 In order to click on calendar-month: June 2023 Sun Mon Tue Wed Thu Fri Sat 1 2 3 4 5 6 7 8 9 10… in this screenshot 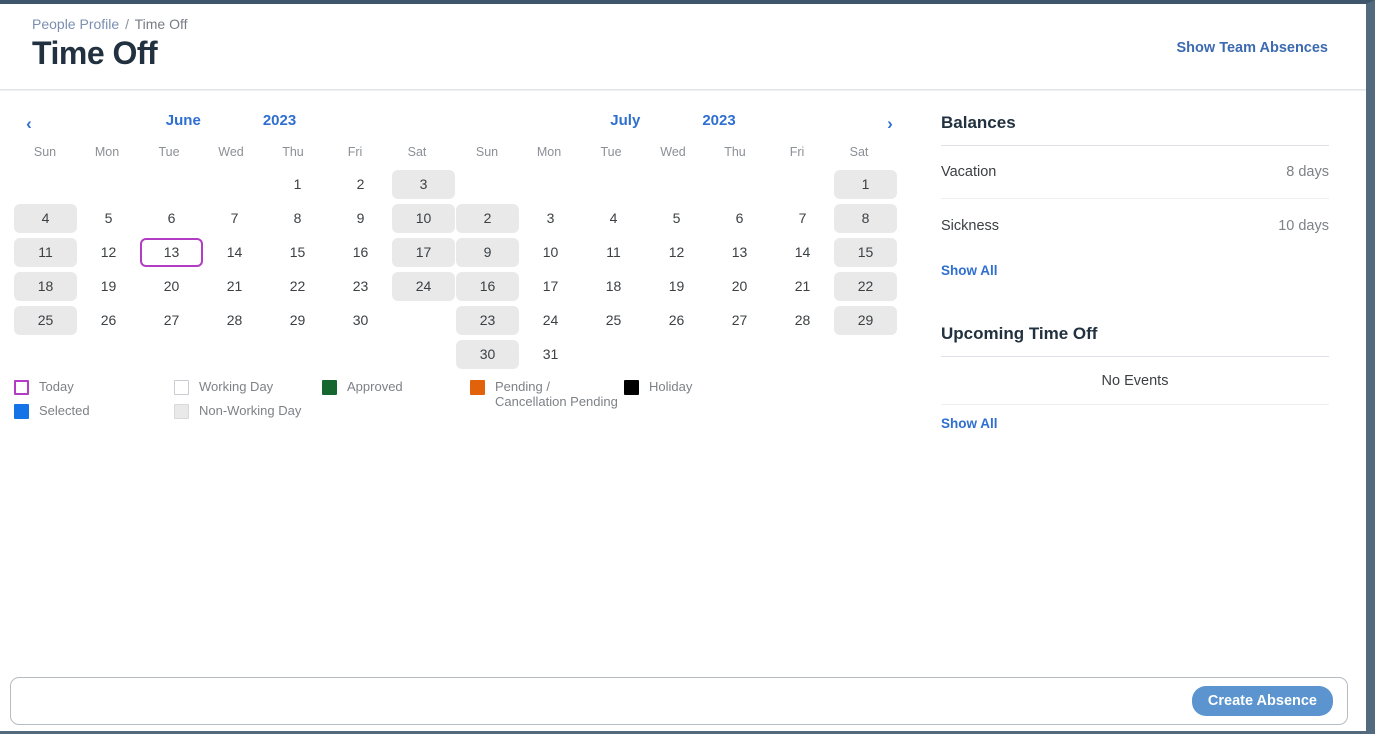, I will do `click(232, 237)`.